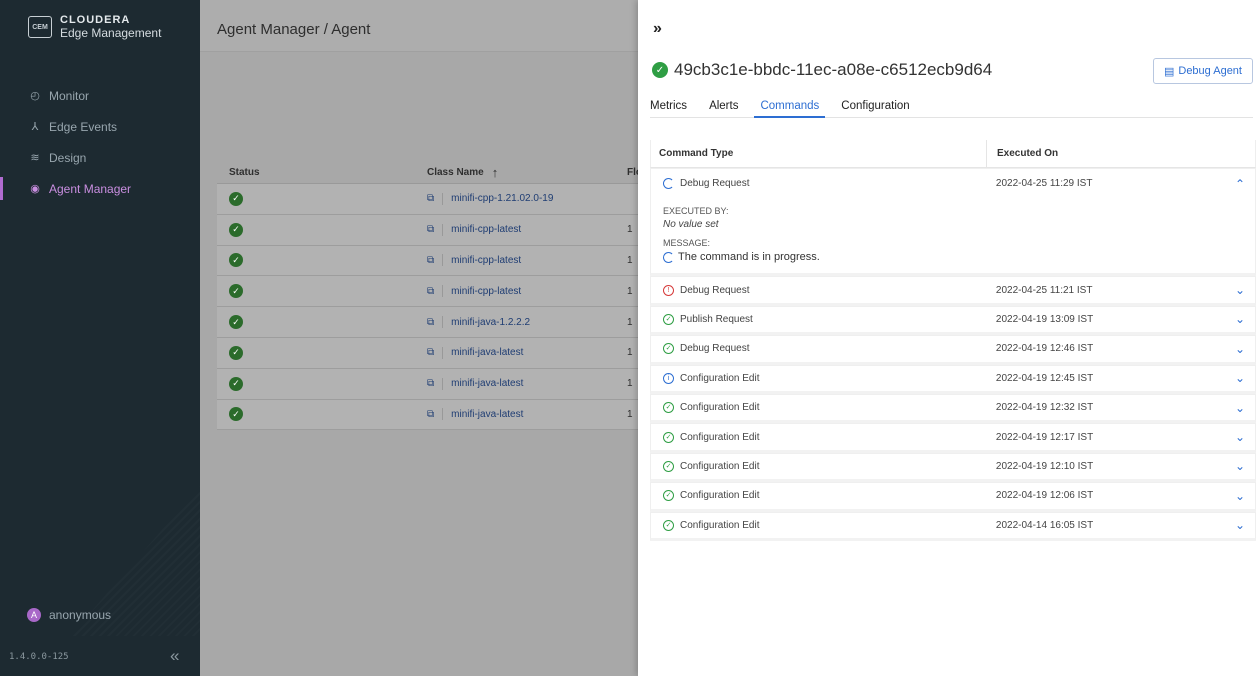 The height and width of the screenshot is (676, 1259). What do you see at coordinates (953, 379) in the screenshot?
I see `table-row: i Configuration Edit 2022-04-19 12:45 IST ⌄` at bounding box center [953, 379].